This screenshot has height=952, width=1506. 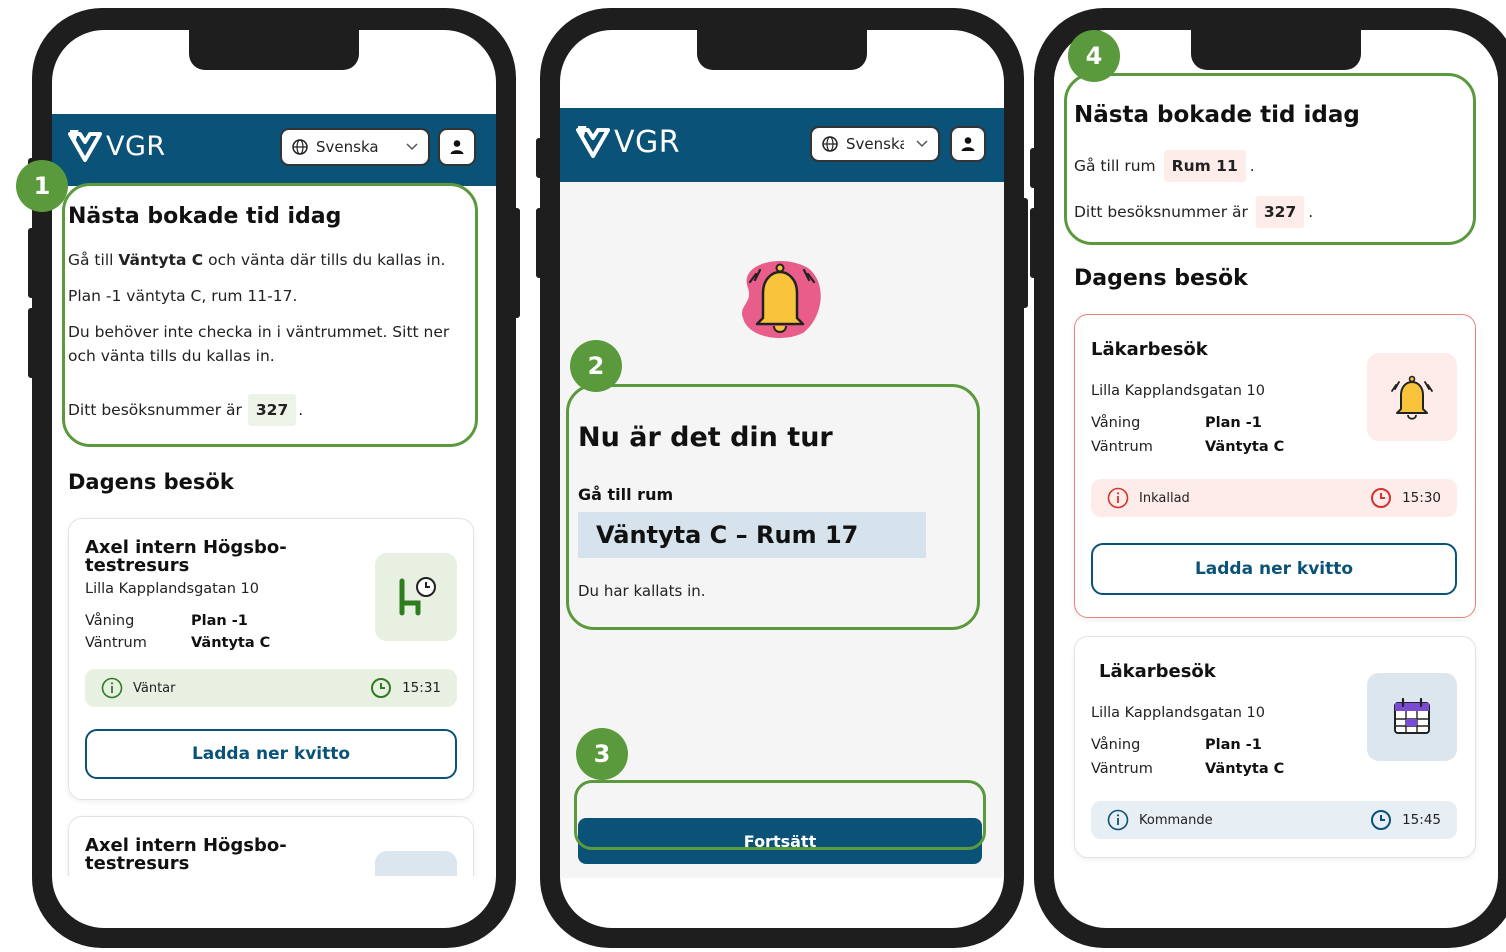 I want to click on bell-icon, so click(x=1412, y=397).